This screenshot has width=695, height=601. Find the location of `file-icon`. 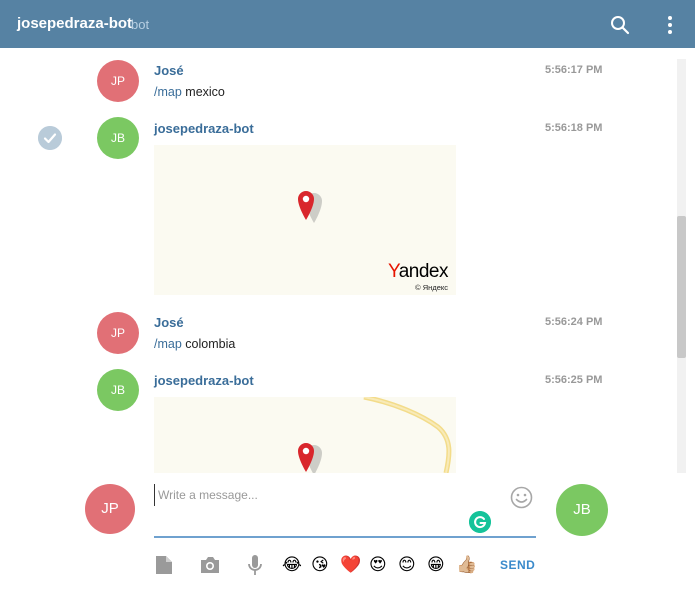

file-icon is located at coordinates (164, 565).